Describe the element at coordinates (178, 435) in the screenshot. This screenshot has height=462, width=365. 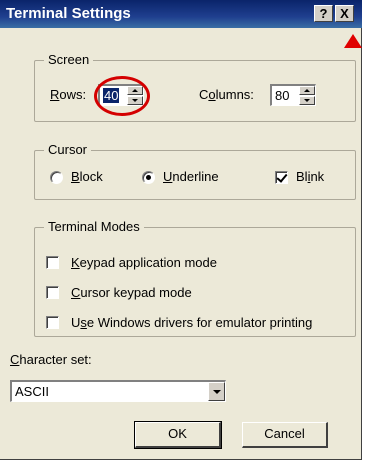
I see `ok-button: OK` at that location.